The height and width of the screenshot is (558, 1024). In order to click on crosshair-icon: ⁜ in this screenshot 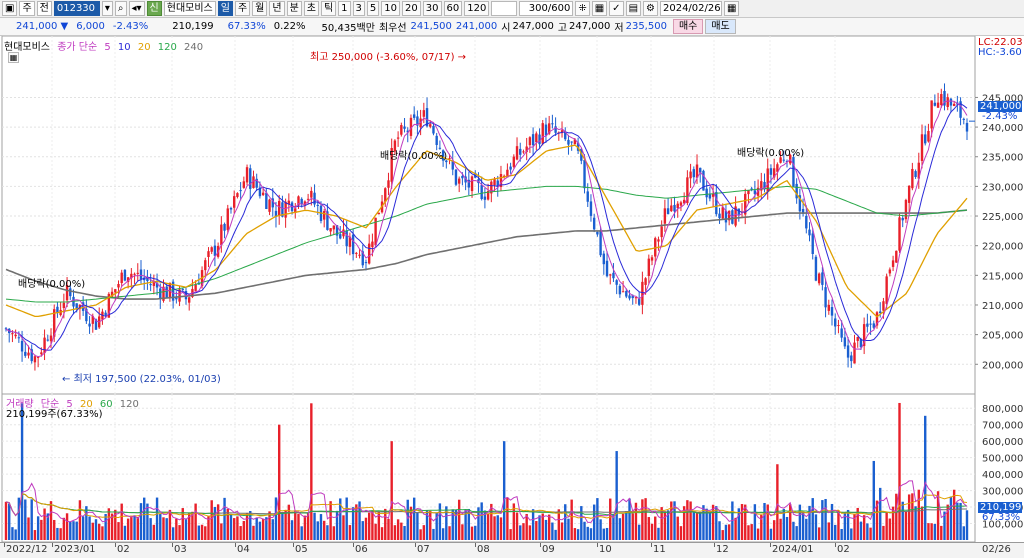, I will do `click(582, 8)`.